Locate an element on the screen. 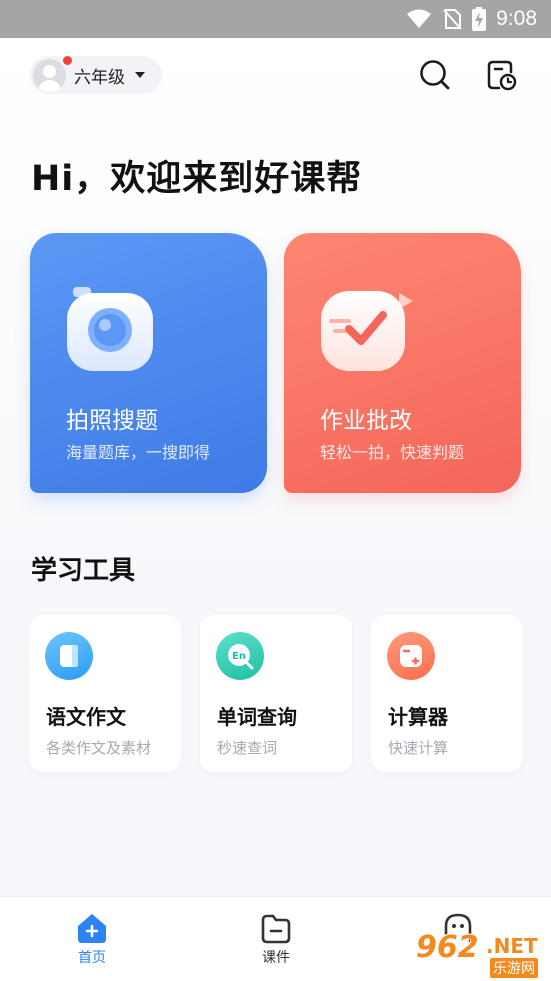 Image resolution: width=551 pixels, height=981 pixels. calculator-icon is located at coordinates (411, 656).